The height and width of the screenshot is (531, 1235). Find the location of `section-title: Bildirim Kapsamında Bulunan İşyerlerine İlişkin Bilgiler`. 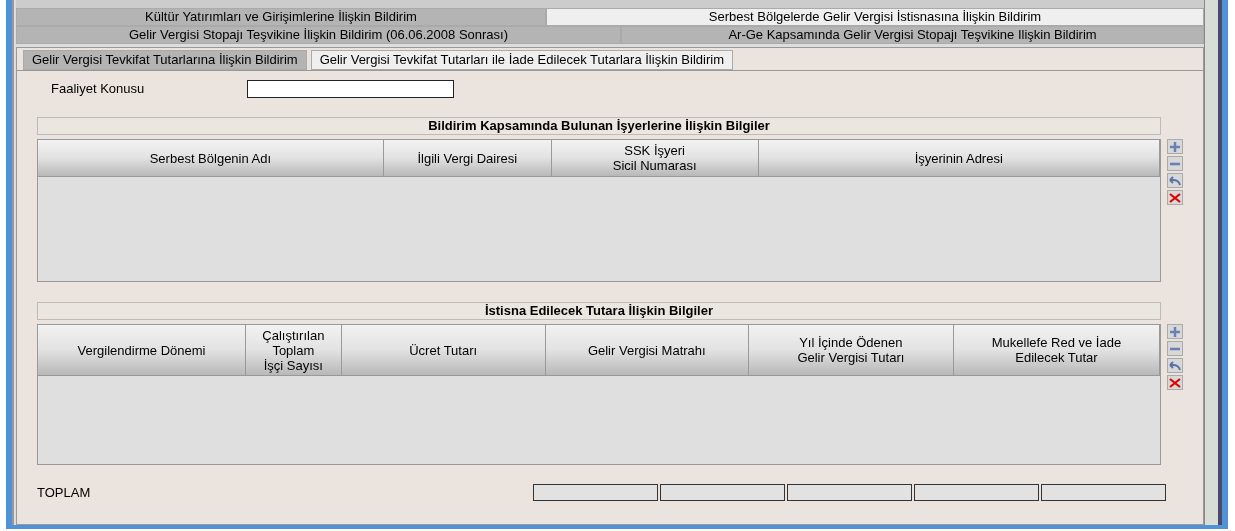

section-title: Bildirim Kapsamında Bulunan İşyerlerine İlişkin Bilgiler is located at coordinates (599, 126).